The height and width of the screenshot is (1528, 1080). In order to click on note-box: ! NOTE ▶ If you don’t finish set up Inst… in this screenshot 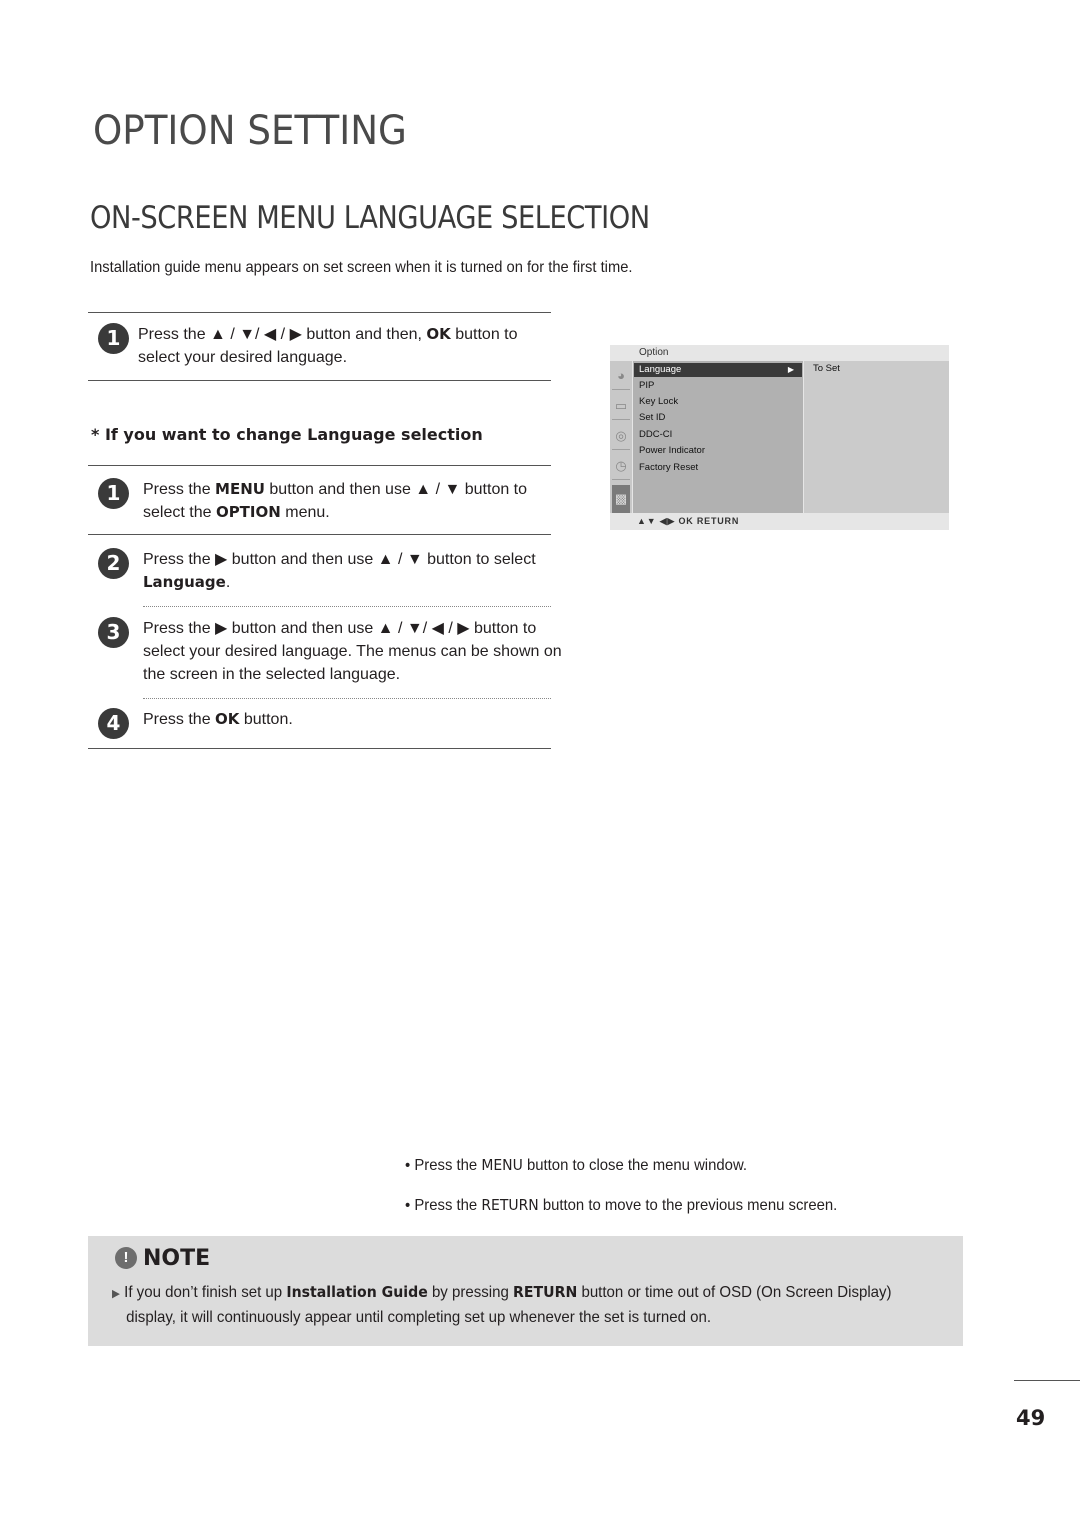, I will do `click(525, 1291)`.